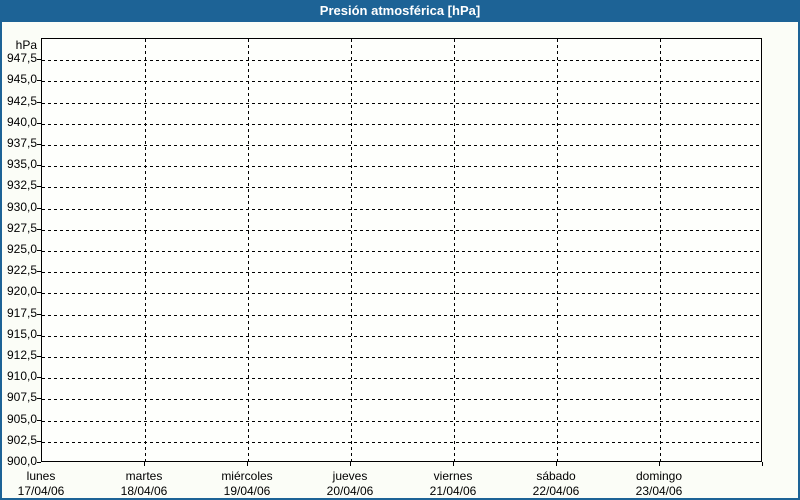 The height and width of the screenshot is (500, 800). What do you see at coordinates (21, 101) in the screenshot?
I see `y-tick-label: 942,5` at bounding box center [21, 101].